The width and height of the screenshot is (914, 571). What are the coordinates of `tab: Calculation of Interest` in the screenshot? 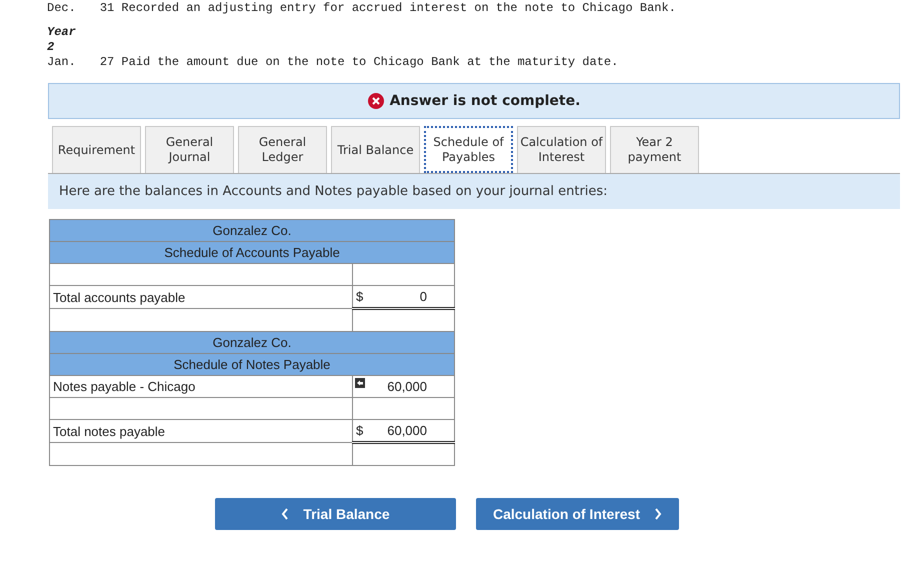 It's located at (561, 149).